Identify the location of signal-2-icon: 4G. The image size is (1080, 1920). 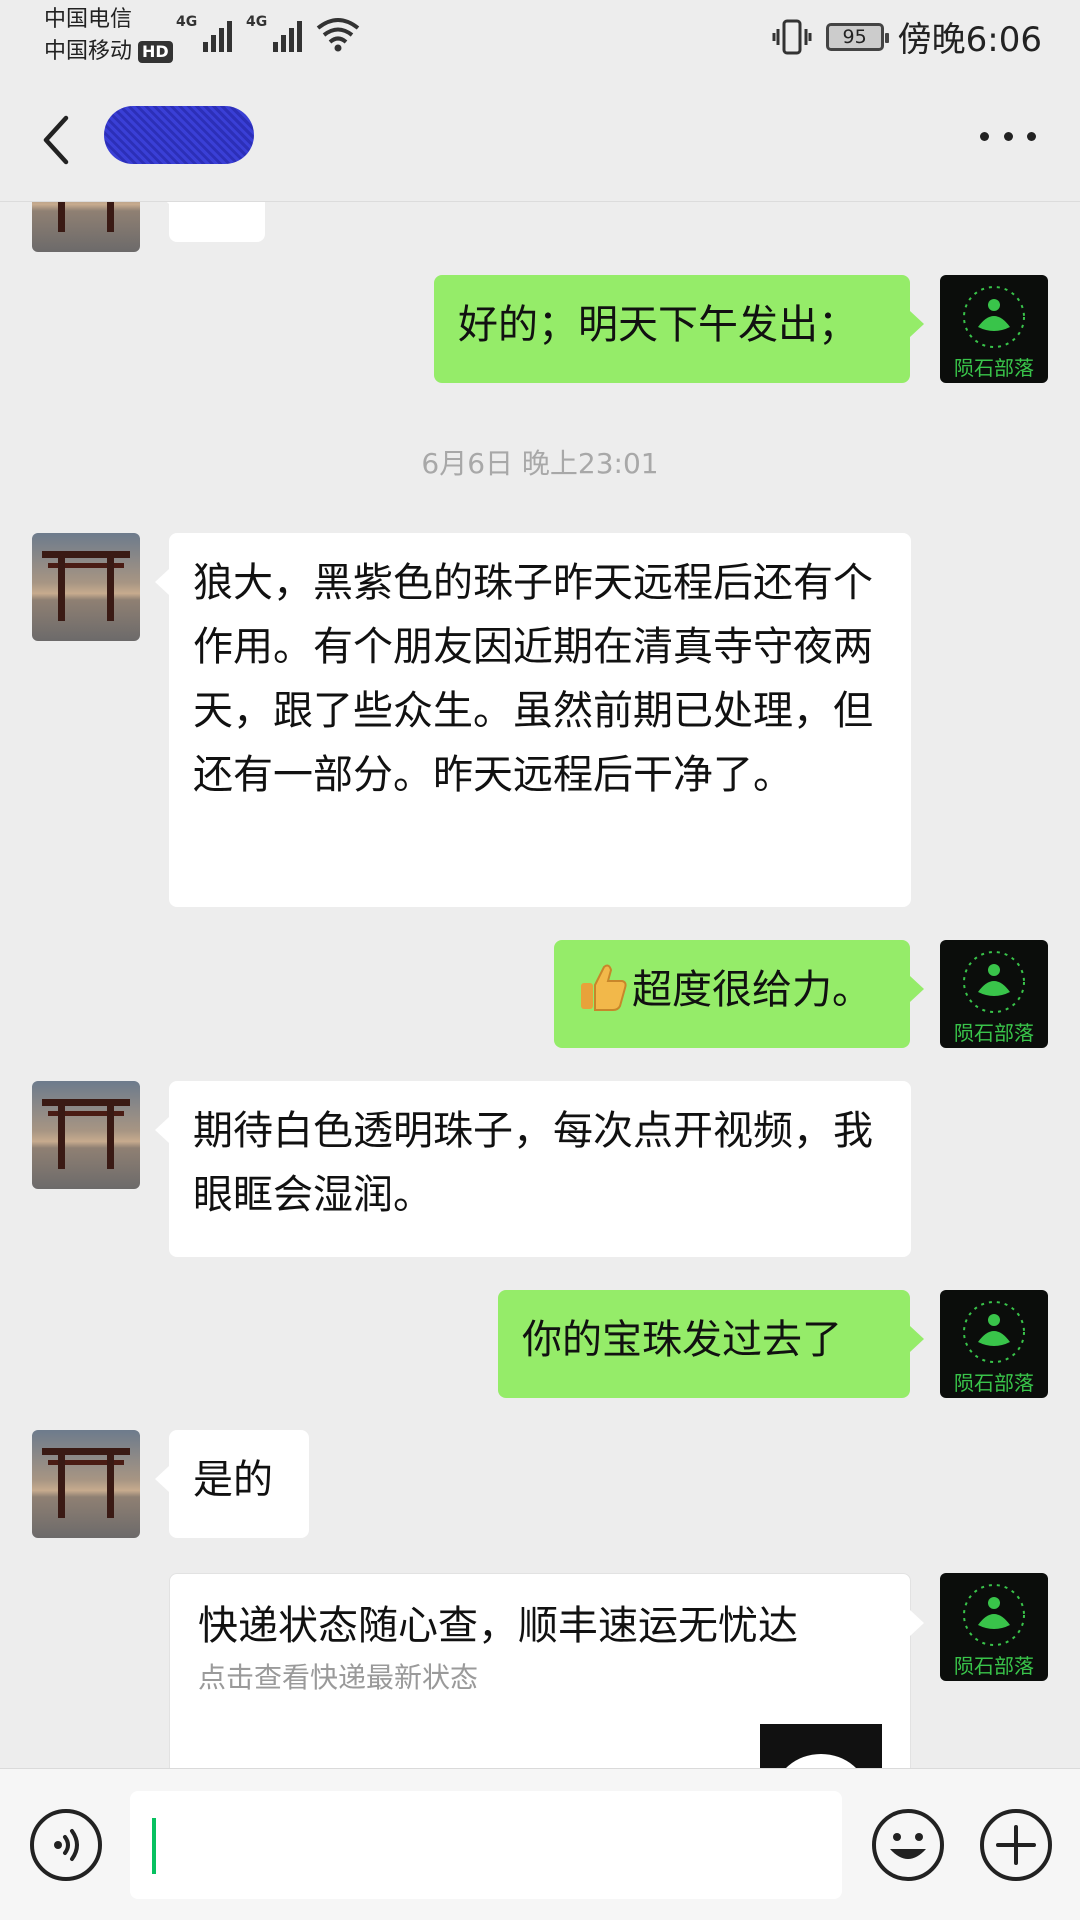
(274, 33).